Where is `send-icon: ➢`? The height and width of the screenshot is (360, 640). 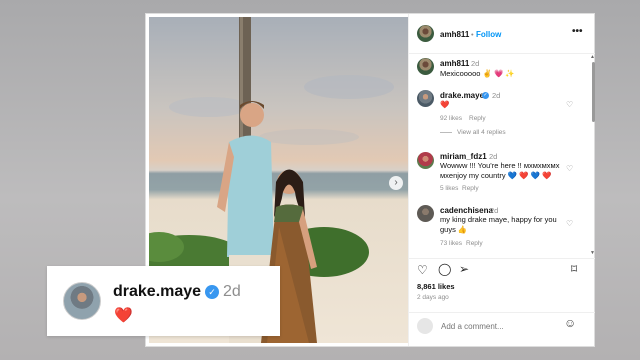 send-icon: ➢ is located at coordinates (464, 269).